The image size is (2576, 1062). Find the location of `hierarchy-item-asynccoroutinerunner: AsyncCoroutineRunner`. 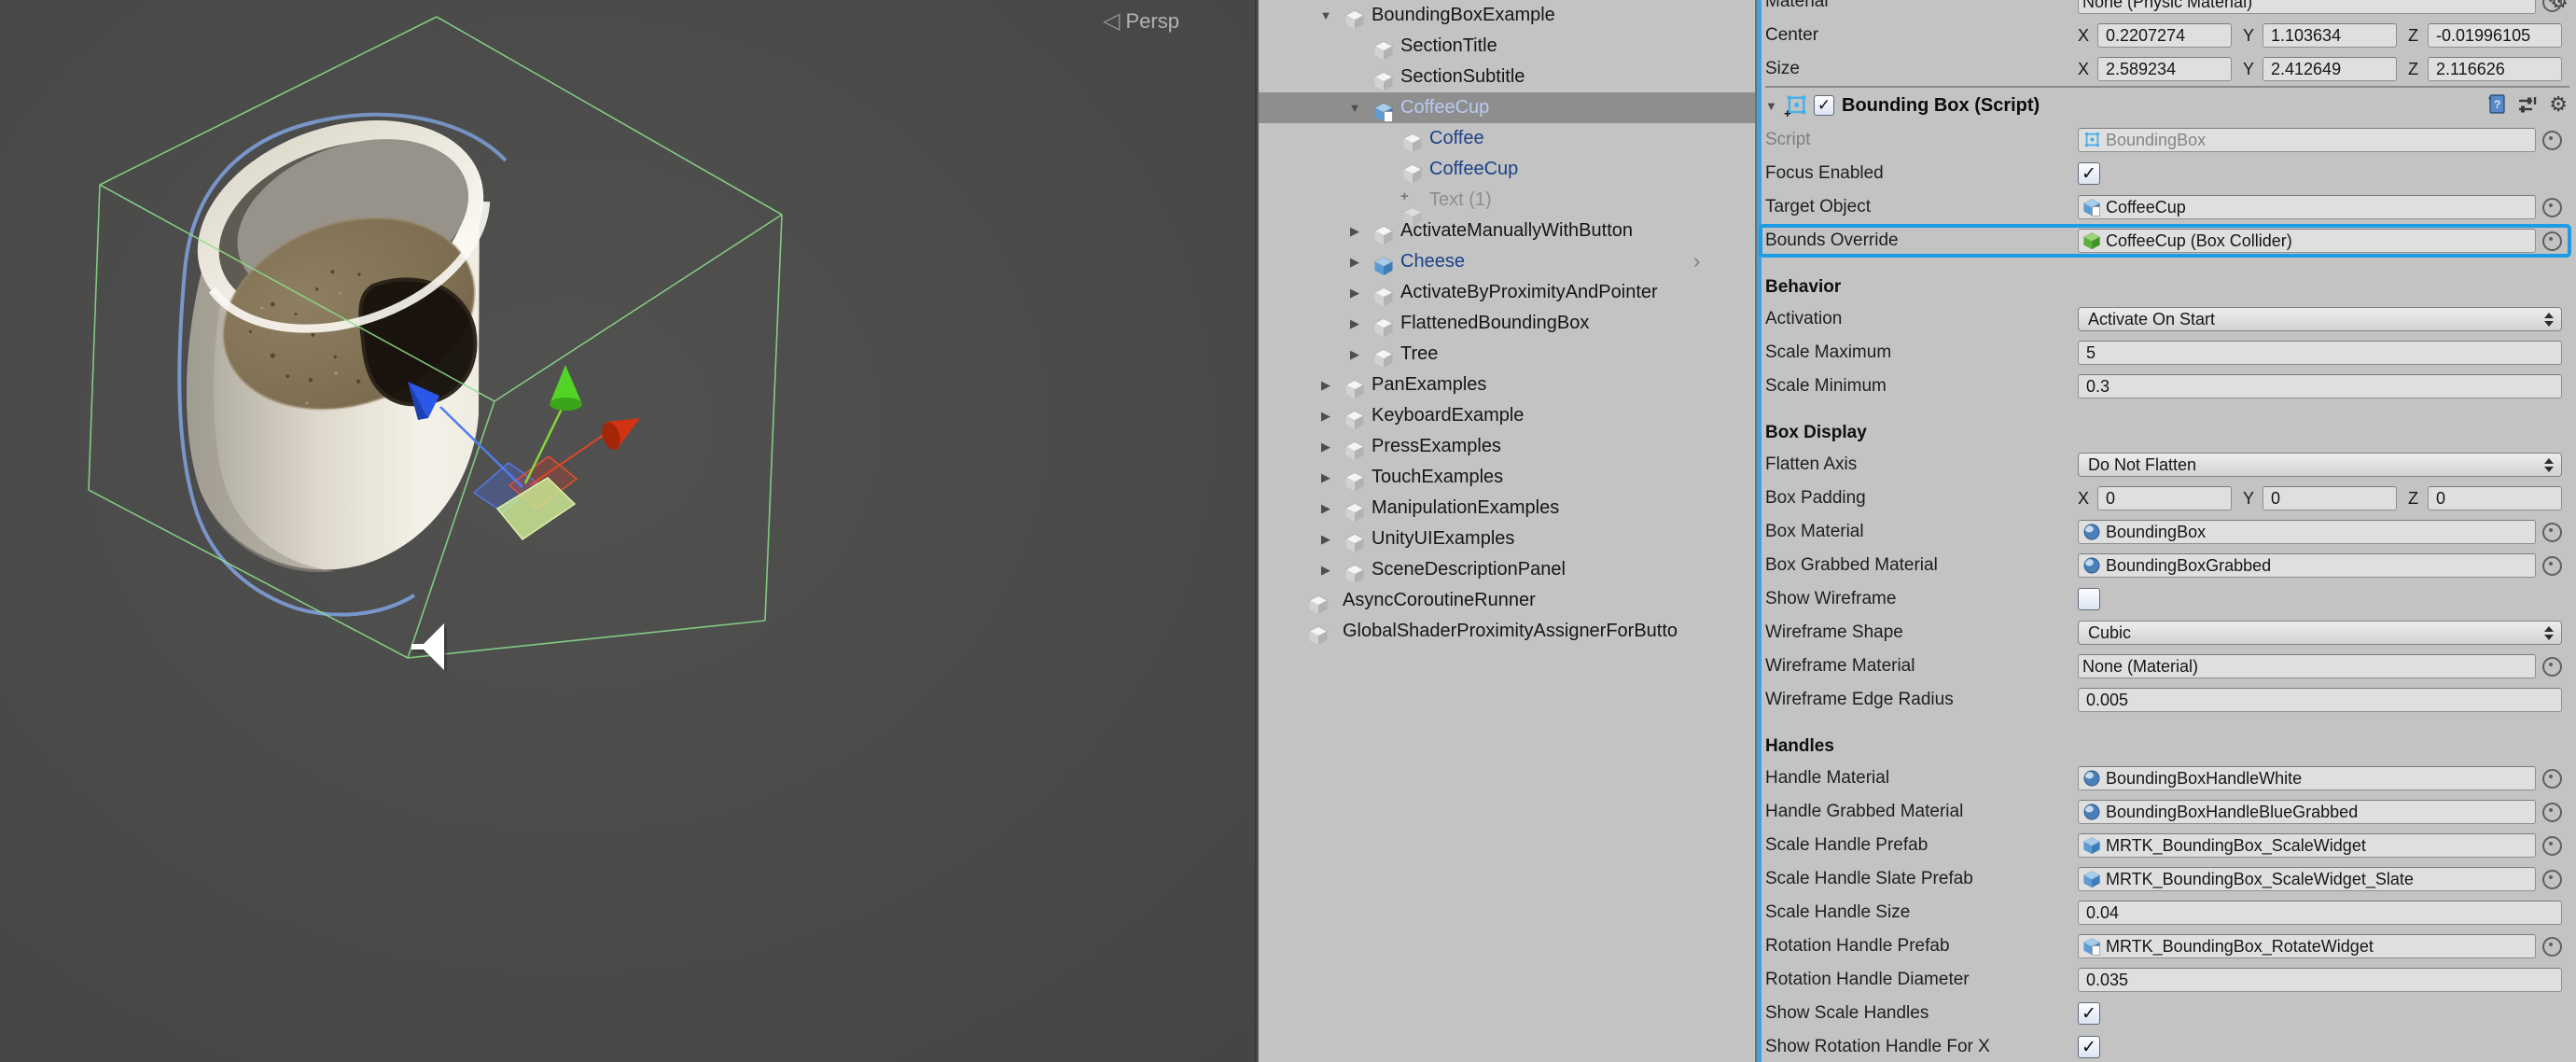

hierarchy-item-asynccoroutinerunner: AsyncCoroutineRunner is located at coordinates (1507, 601).